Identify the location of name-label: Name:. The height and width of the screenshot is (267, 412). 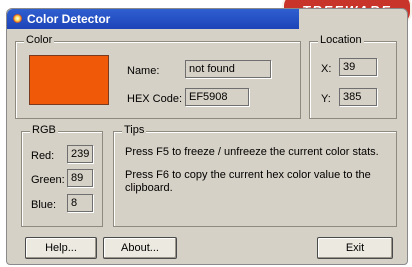
(143, 71).